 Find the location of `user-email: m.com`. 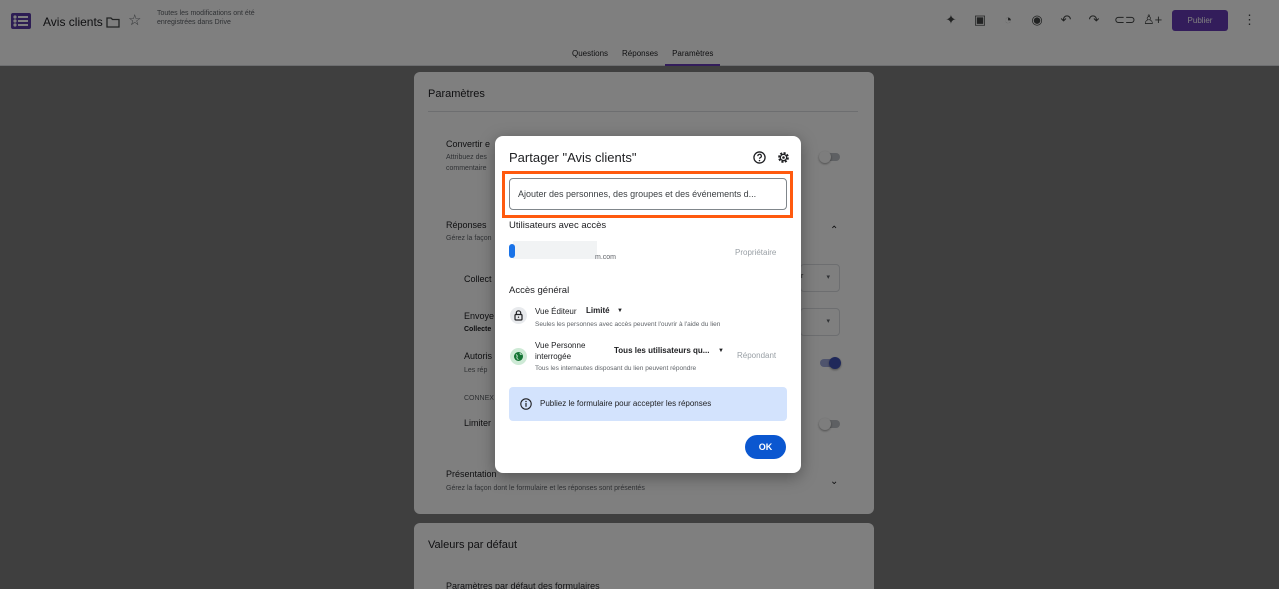

user-email: m.com is located at coordinates (605, 257).